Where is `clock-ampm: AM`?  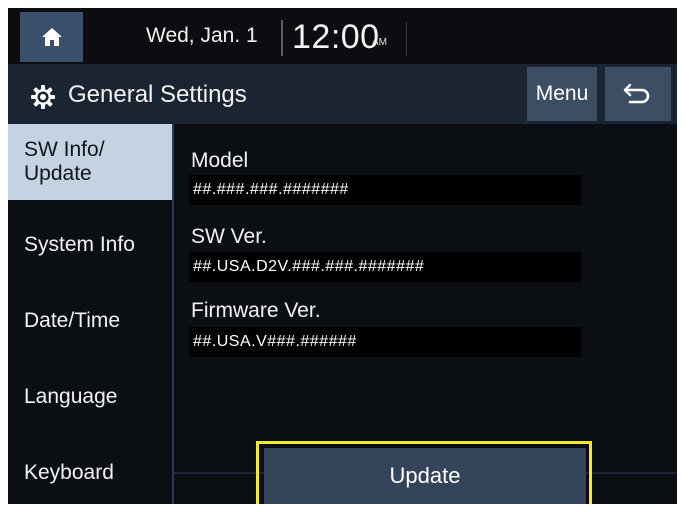
clock-ampm: AM is located at coordinates (379, 42).